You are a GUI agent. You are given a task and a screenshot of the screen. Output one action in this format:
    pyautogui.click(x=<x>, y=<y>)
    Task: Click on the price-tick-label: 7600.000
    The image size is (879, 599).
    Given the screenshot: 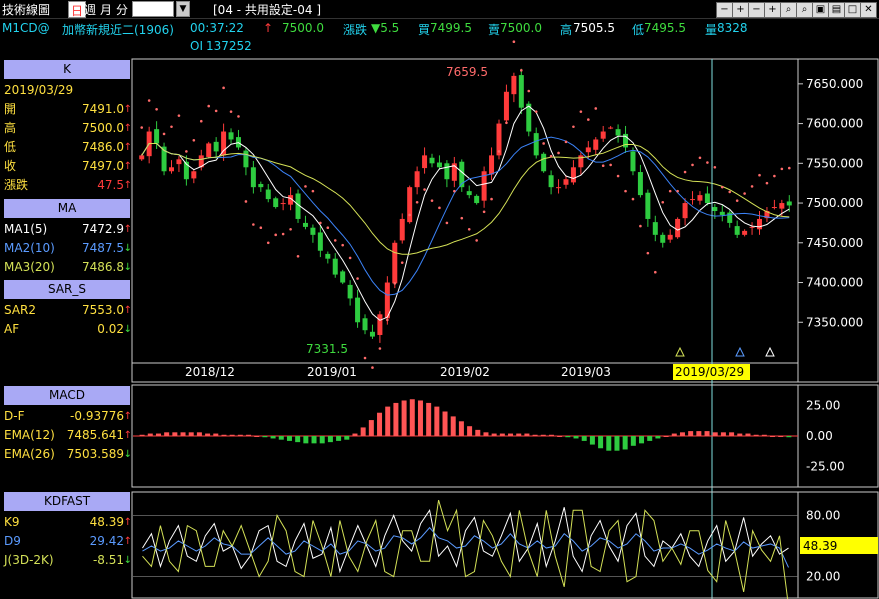 What is the action you would take?
    pyautogui.click(x=834, y=124)
    